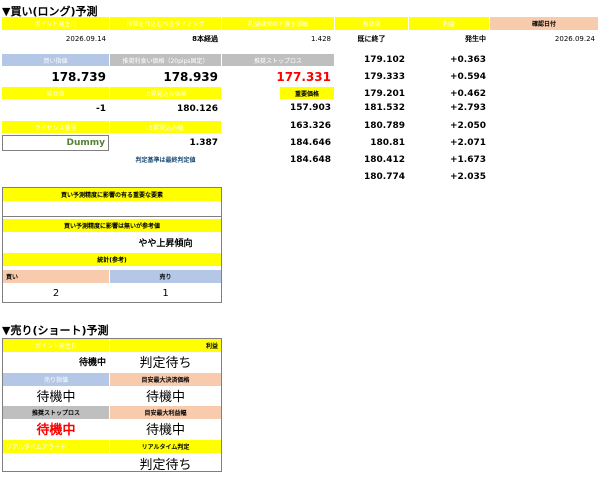  Describe the element at coordinates (197, 108) in the screenshot. I see `long-upper-expected-value: 180.126` at that location.